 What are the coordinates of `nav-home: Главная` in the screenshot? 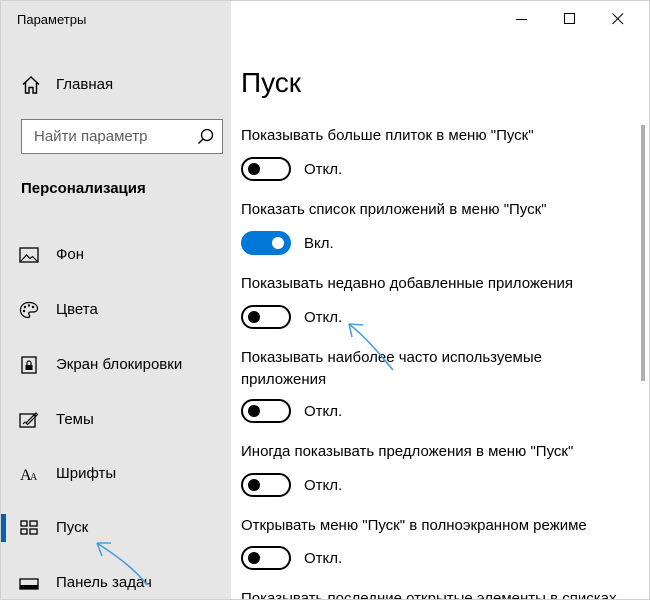 It's located at (116, 85).